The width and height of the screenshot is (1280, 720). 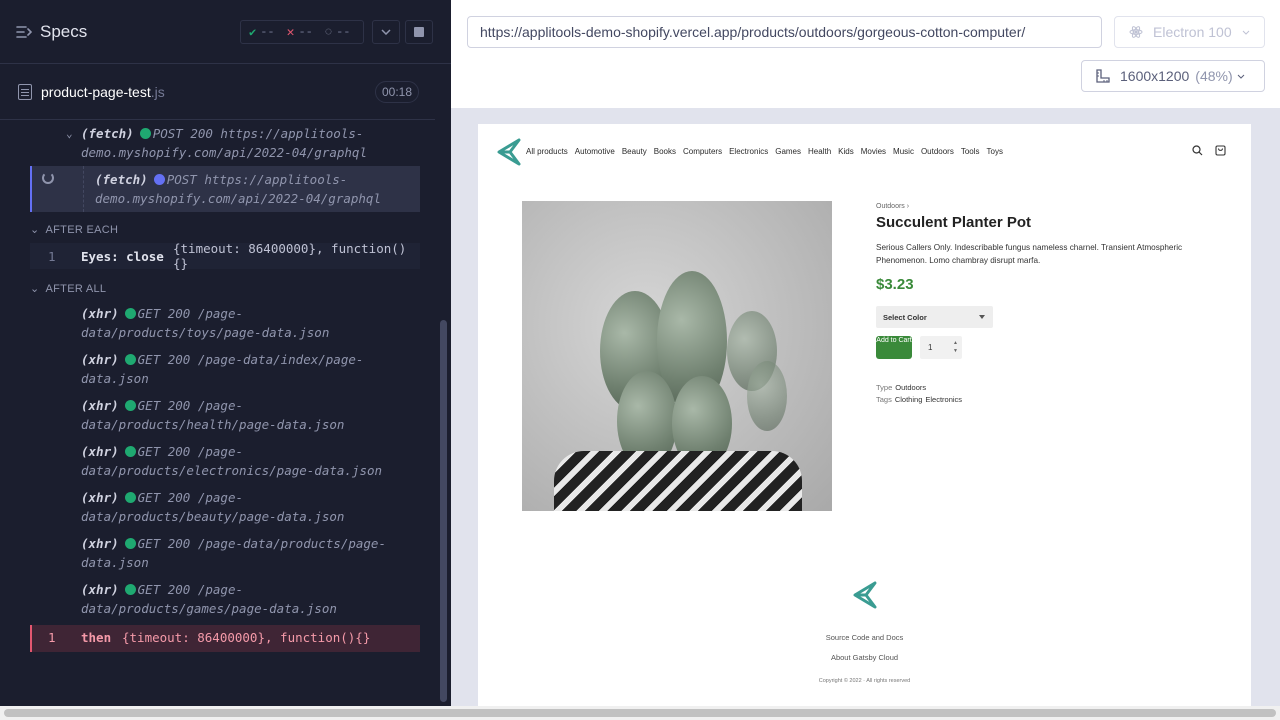 I want to click on command-type: (fetch), so click(x=121, y=179).